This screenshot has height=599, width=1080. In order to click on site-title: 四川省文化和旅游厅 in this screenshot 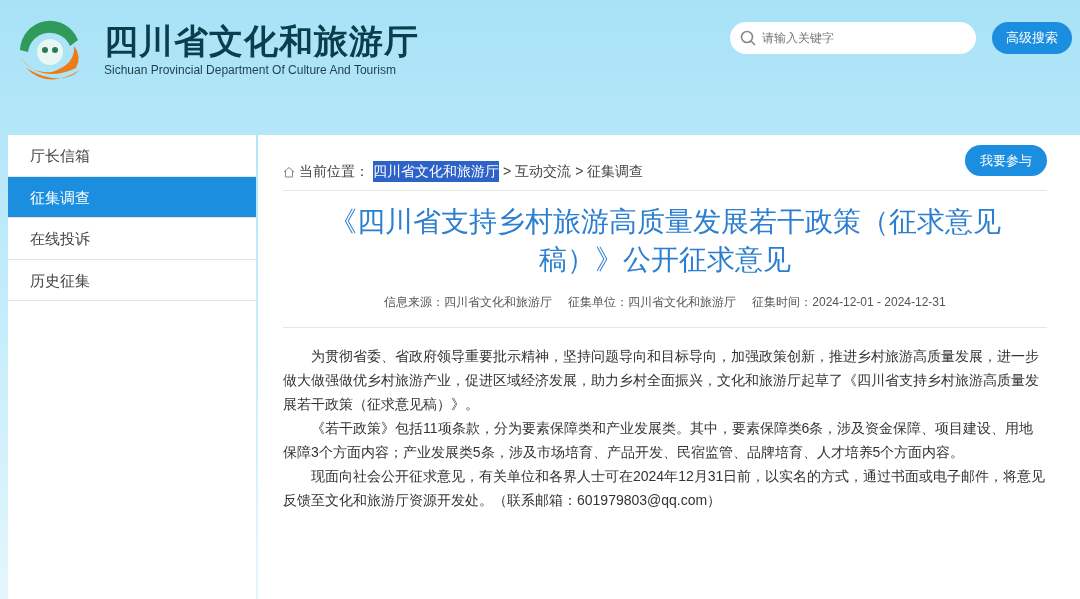, I will do `click(261, 41)`.